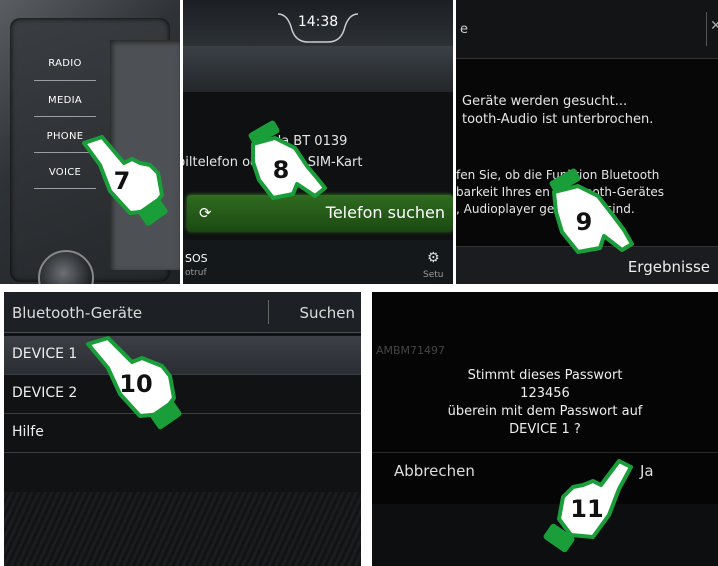 The width and height of the screenshot is (718, 566). I want to click on clock: 14:38, so click(318, 22).